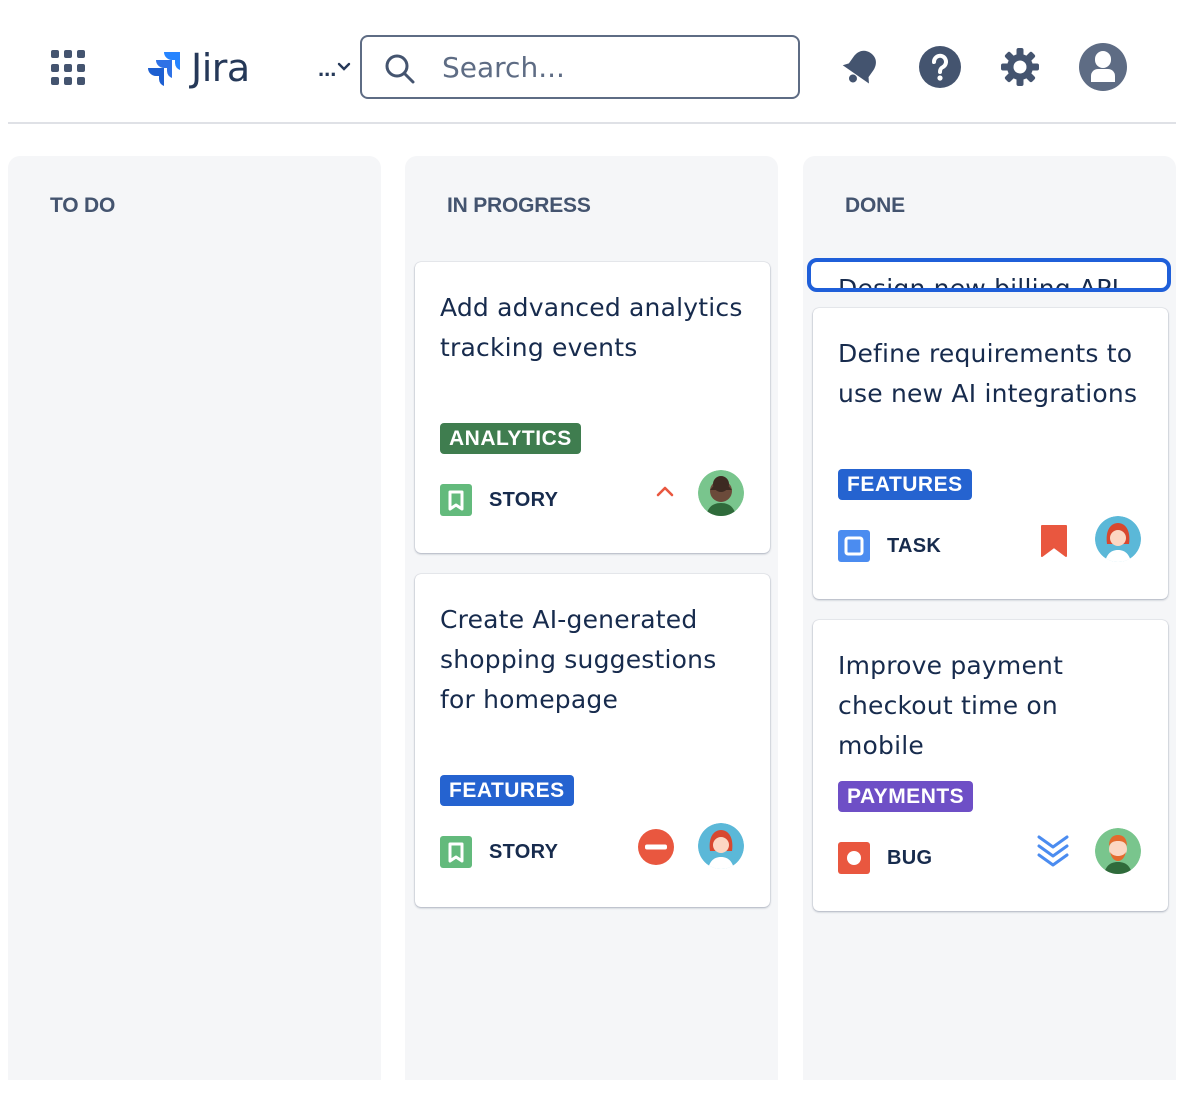 The height and width of the screenshot is (1096, 1190). What do you see at coordinates (612, 67) in the screenshot?
I see `search-input` at bounding box center [612, 67].